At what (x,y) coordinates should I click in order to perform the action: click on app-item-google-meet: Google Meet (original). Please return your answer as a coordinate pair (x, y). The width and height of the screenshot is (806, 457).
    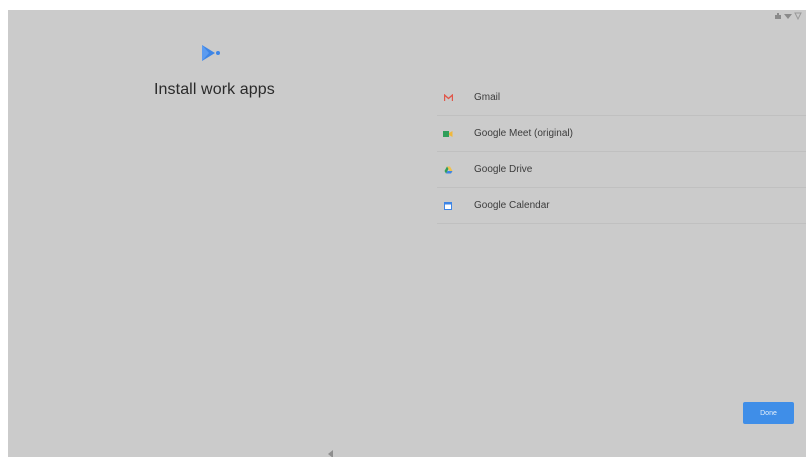
    Looking at the image, I should click on (621, 134).